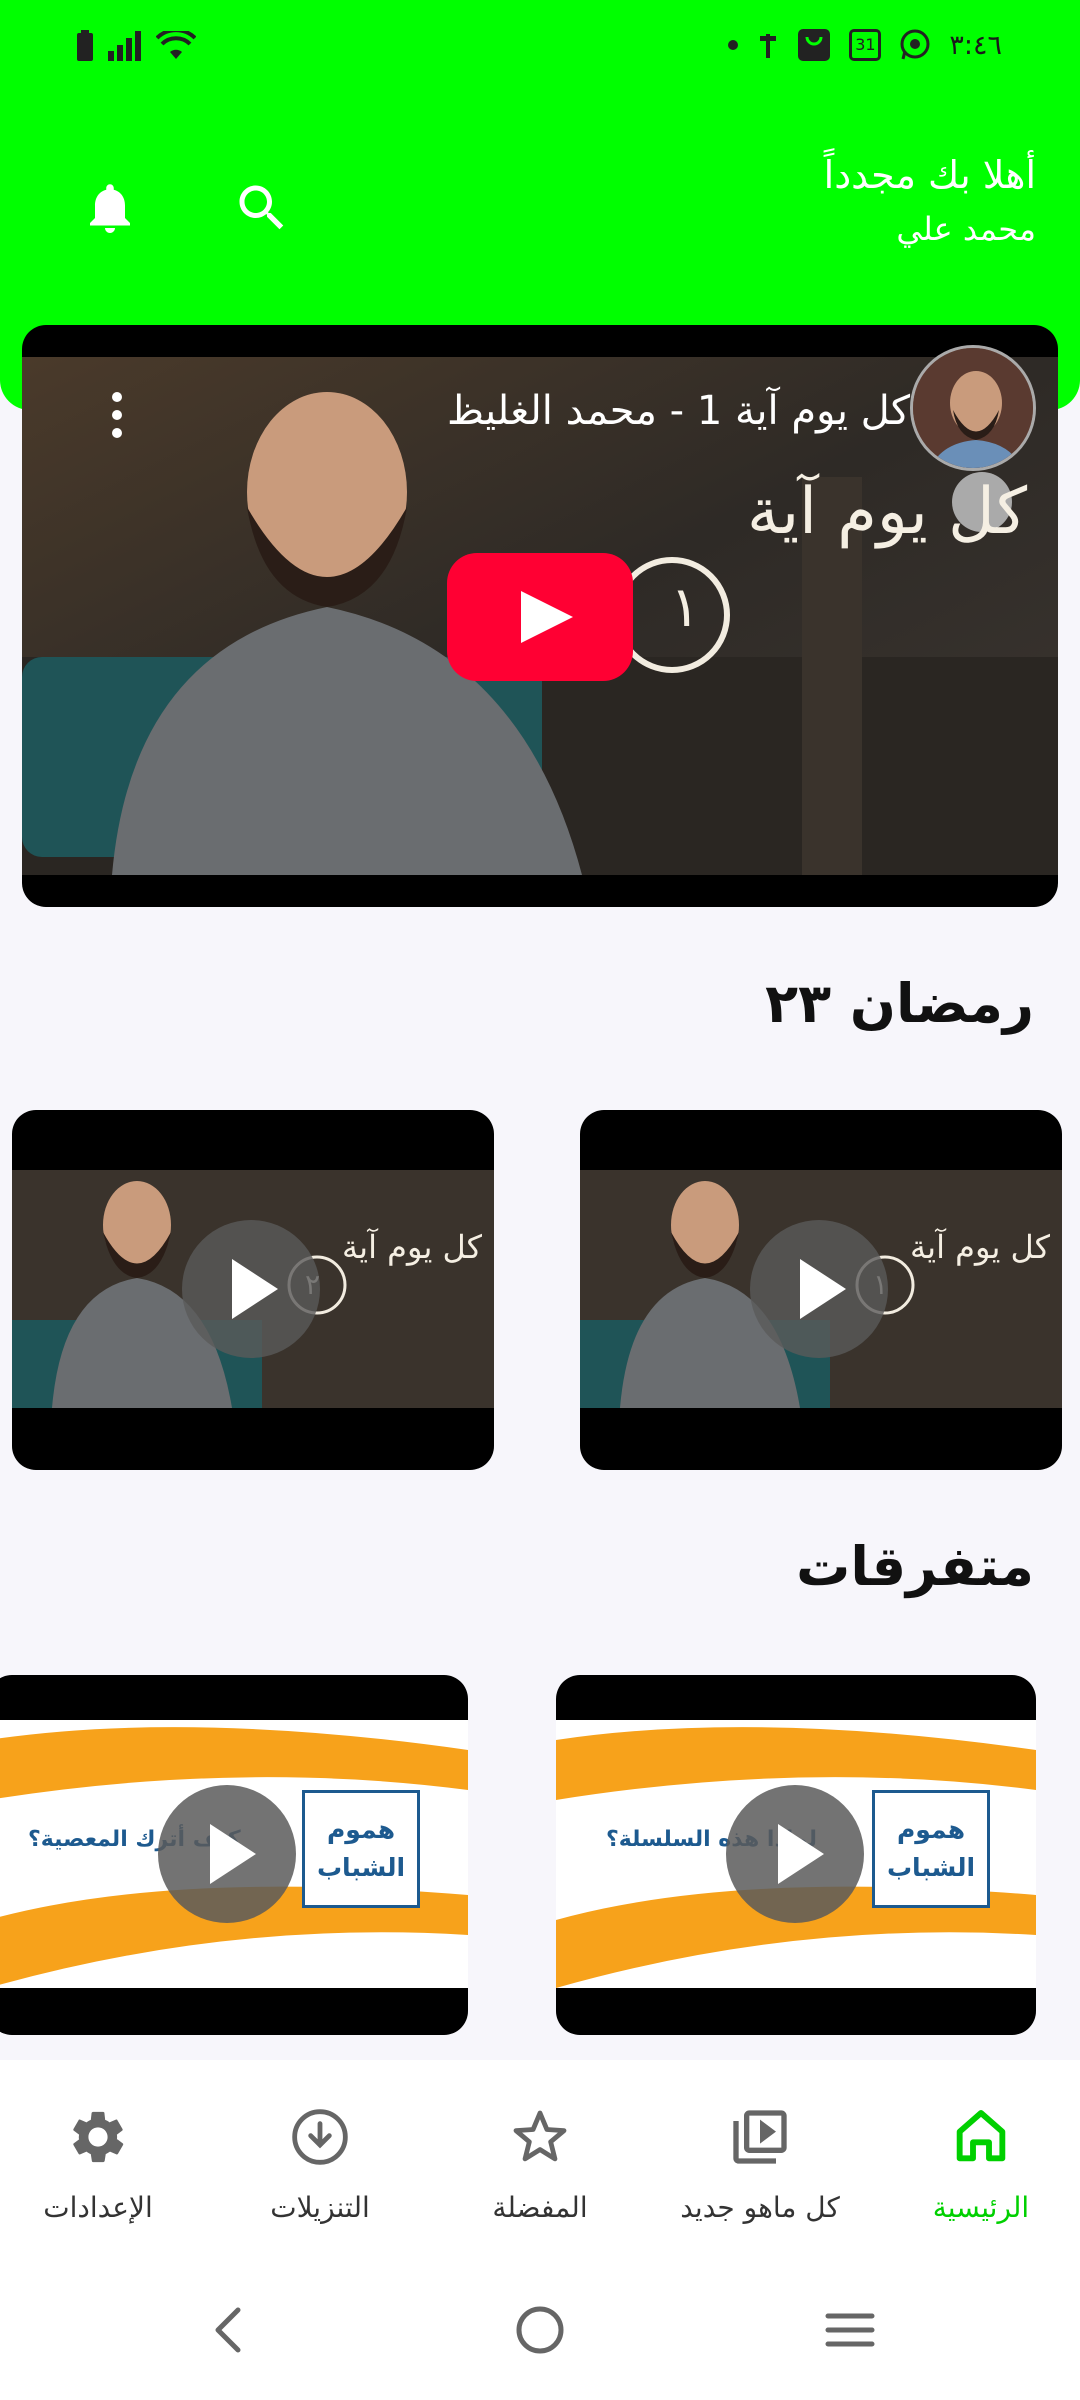 This screenshot has height=2400, width=1080. I want to click on greeting-block: أهلا بك مجدداً محمد علي, so click(930, 201).